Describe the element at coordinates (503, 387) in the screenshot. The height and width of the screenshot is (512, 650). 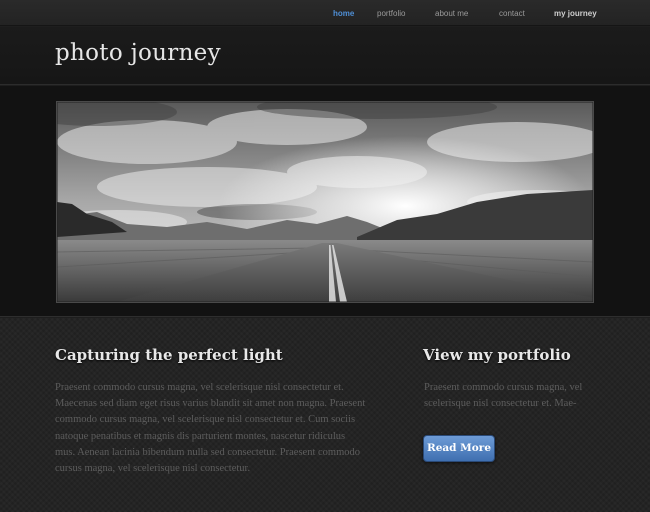
I see `paragraph-line: Praesent commodo cursus magna, vel` at that location.